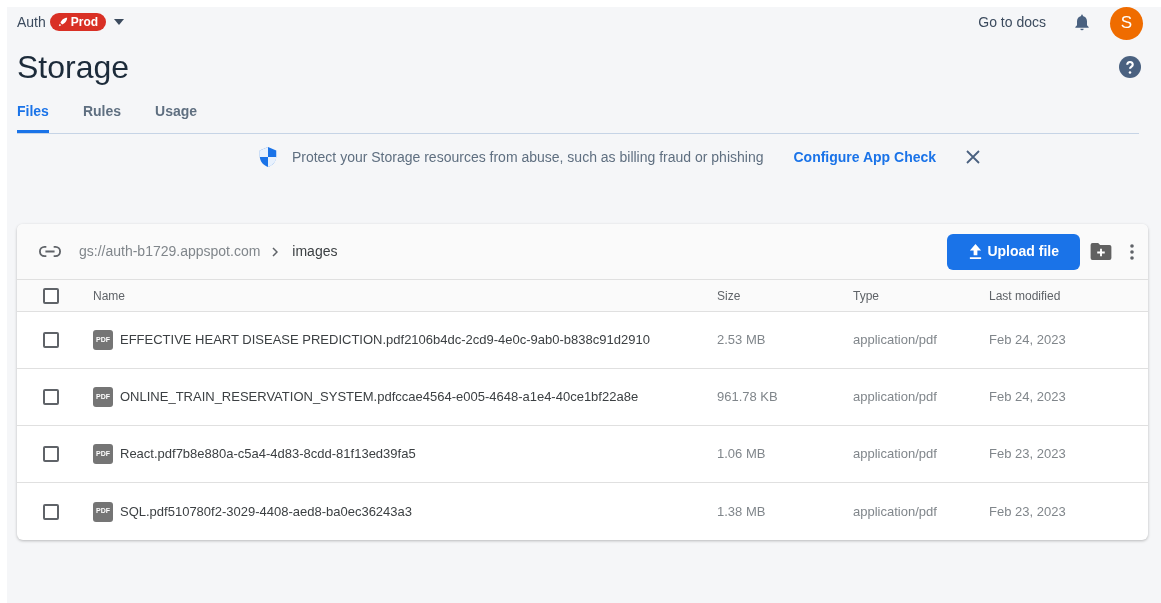 The height and width of the screenshot is (603, 1161). What do you see at coordinates (1132, 251) in the screenshot?
I see `more-options-icon` at bounding box center [1132, 251].